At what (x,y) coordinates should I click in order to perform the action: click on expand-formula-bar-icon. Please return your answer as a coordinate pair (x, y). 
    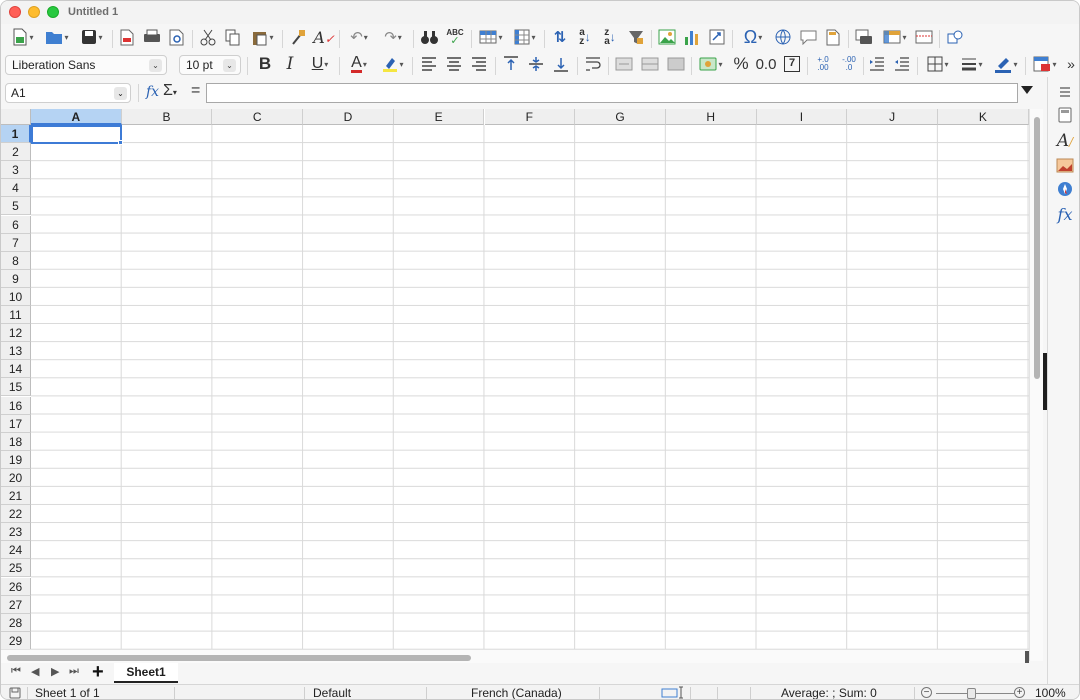
    Looking at the image, I should click on (1027, 90).